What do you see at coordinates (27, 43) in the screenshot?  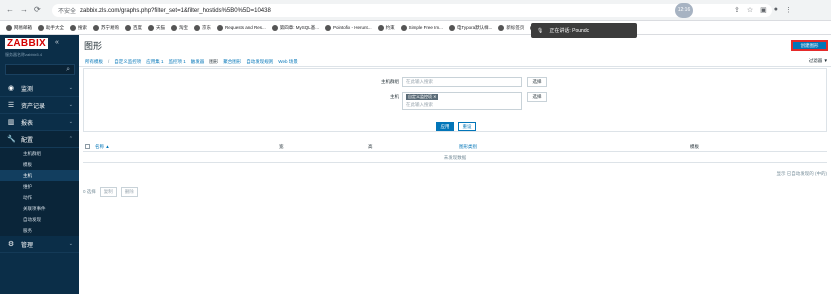 I see `zabbix-logo: ZABBIX` at bounding box center [27, 43].